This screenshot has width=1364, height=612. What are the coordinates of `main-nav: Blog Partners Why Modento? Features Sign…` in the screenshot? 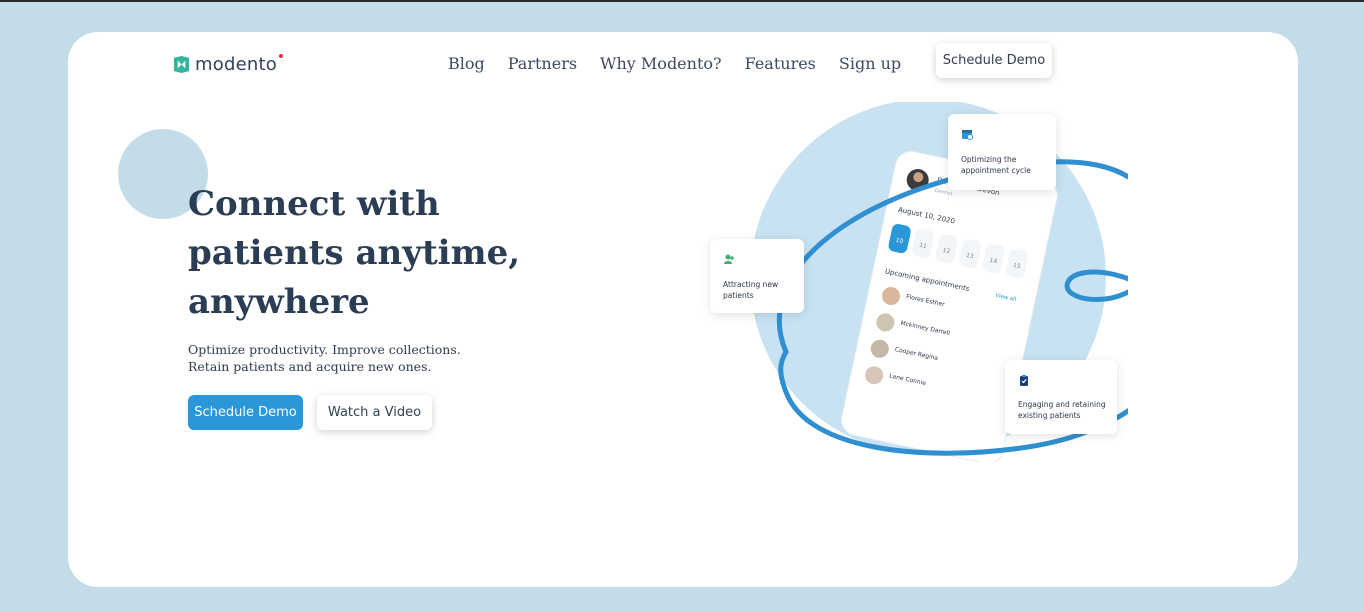 It's located at (686, 64).